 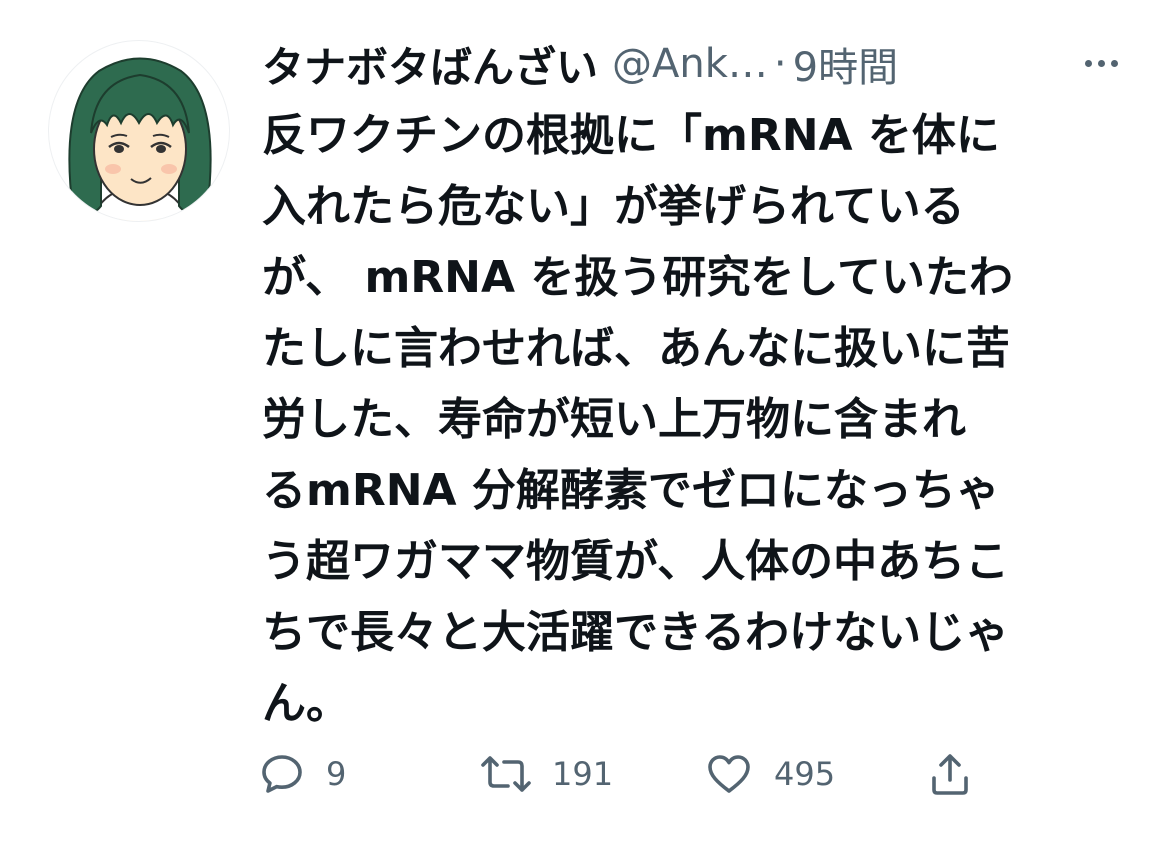 What do you see at coordinates (583, 774) in the screenshot?
I see `retweet-count: 191` at bounding box center [583, 774].